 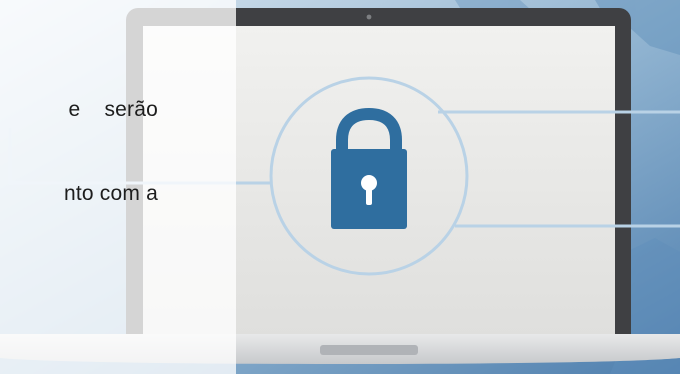 What do you see at coordinates (110, 193) in the screenshot?
I see `text-line-2: nto com a` at bounding box center [110, 193].